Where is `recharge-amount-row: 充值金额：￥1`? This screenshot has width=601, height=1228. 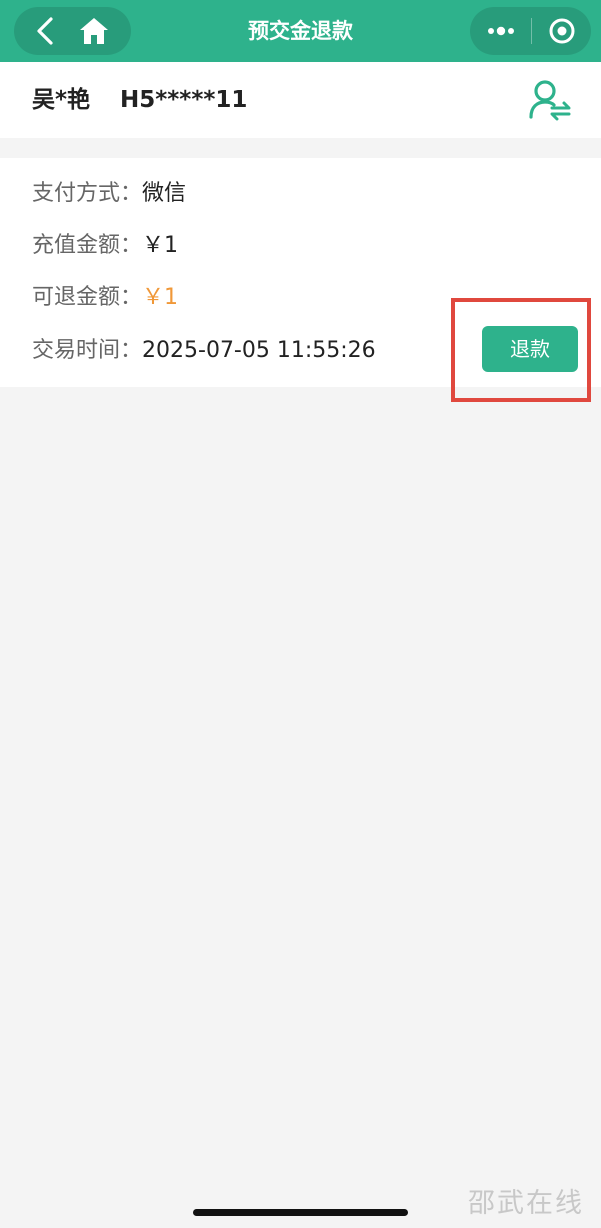
recharge-amount-row: 充值金额：￥1 is located at coordinates (105, 246).